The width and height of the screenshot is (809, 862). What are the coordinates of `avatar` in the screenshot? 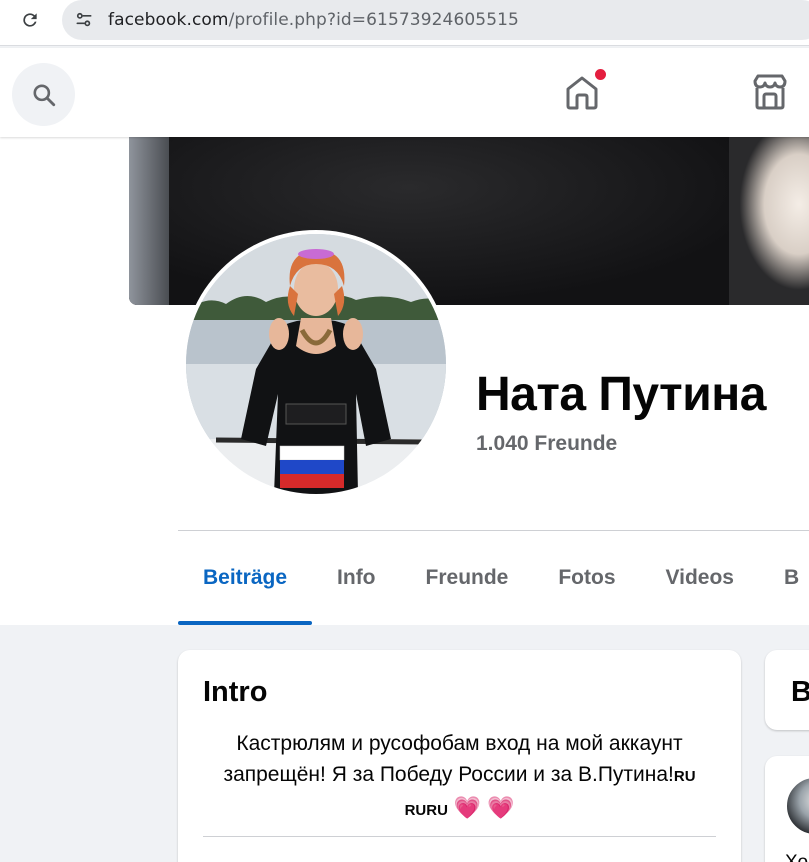 It's located at (797, 806).